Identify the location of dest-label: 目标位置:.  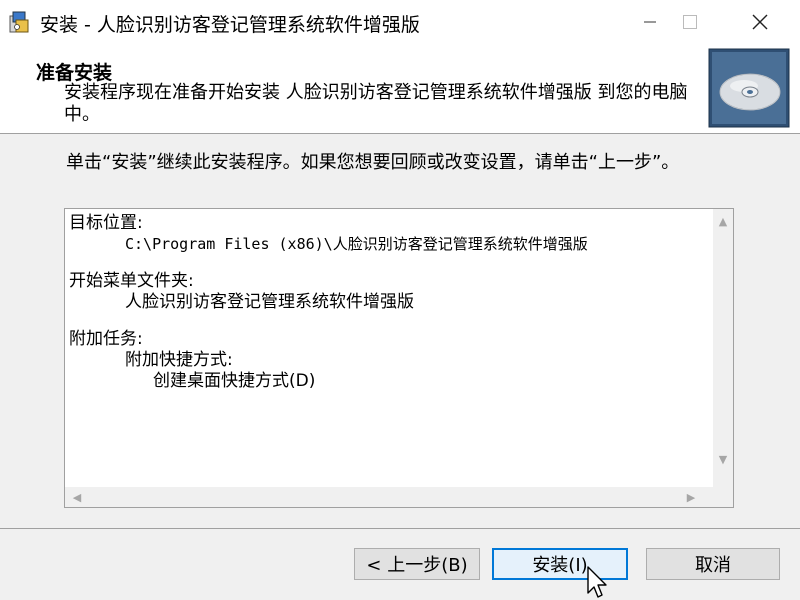
(106, 223).